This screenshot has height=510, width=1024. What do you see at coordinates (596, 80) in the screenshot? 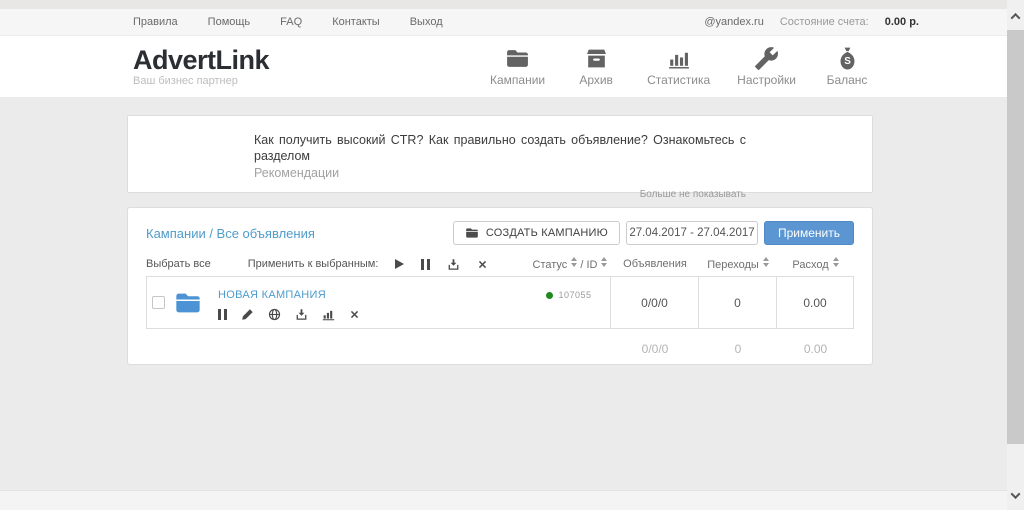
I see `nav-label: Архив` at bounding box center [596, 80].